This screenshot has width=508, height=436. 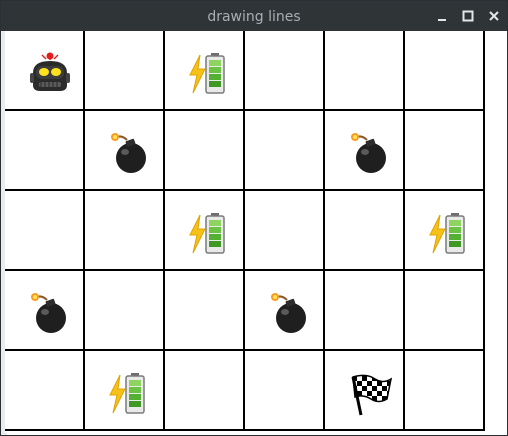 What do you see at coordinates (365, 311) in the screenshot?
I see `board-cell-r4-c5` at bounding box center [365, 311].